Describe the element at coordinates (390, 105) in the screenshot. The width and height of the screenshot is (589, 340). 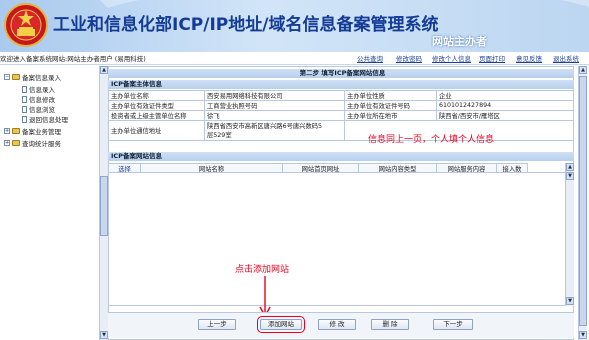
I see `label-cert-number: 主办单位有效证件号码` at that location.